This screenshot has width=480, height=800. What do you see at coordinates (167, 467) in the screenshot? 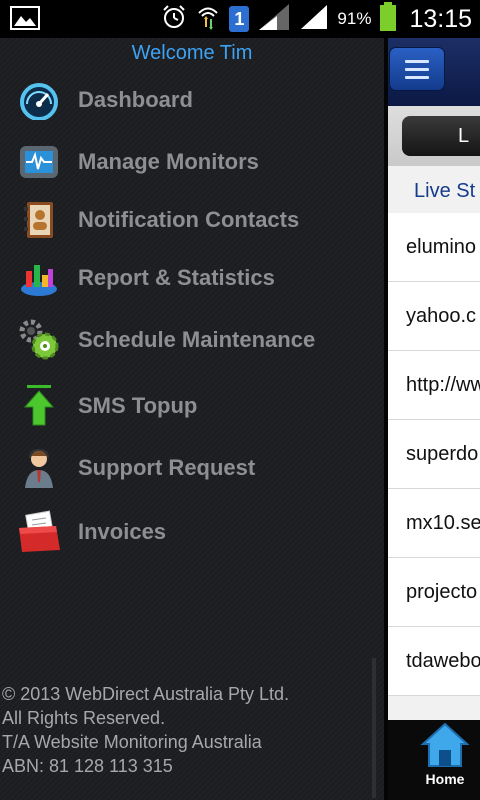
I see `menu-label: Support Request` at bounding box center [167, 467].